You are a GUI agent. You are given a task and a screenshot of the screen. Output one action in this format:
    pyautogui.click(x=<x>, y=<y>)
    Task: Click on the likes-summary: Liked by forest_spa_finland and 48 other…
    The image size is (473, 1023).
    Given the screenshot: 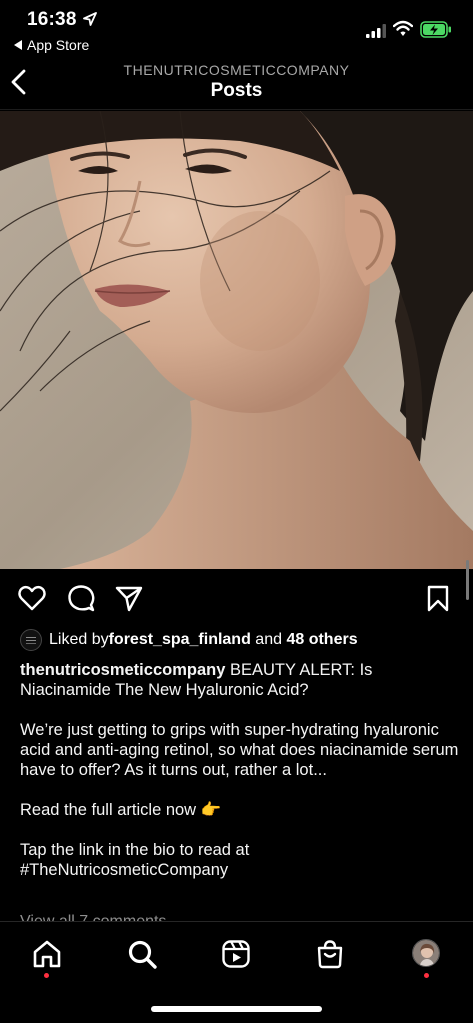 What is the action you would take?
    pyautogui.click(x=189, y=640)
    